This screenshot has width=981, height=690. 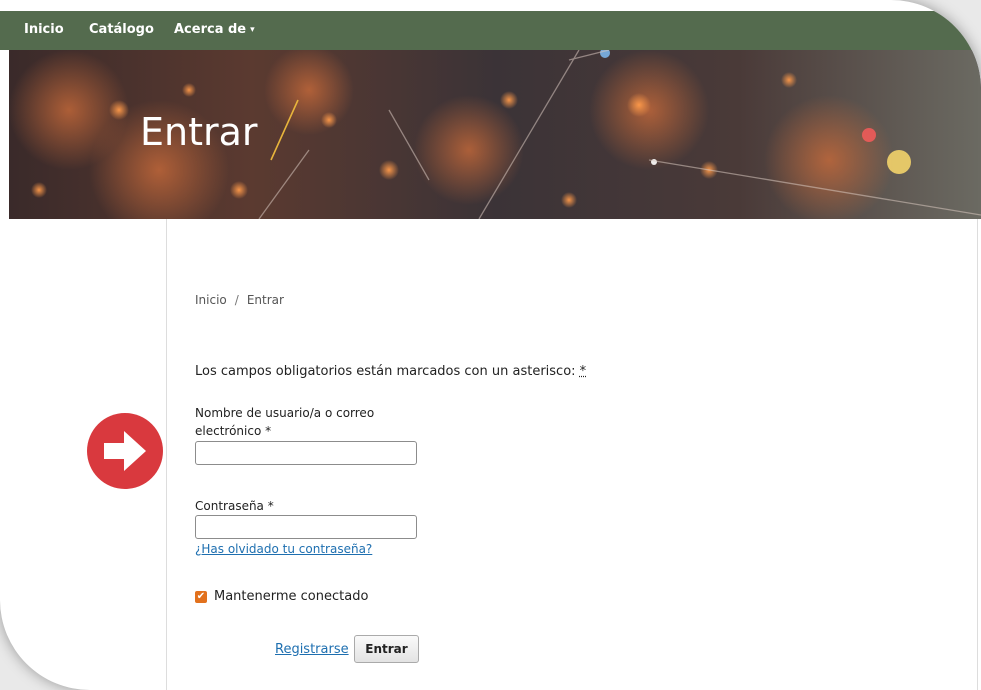 I want to click on nav-item-acerca-de-label: Acerca de, so click(x=210, y=29).